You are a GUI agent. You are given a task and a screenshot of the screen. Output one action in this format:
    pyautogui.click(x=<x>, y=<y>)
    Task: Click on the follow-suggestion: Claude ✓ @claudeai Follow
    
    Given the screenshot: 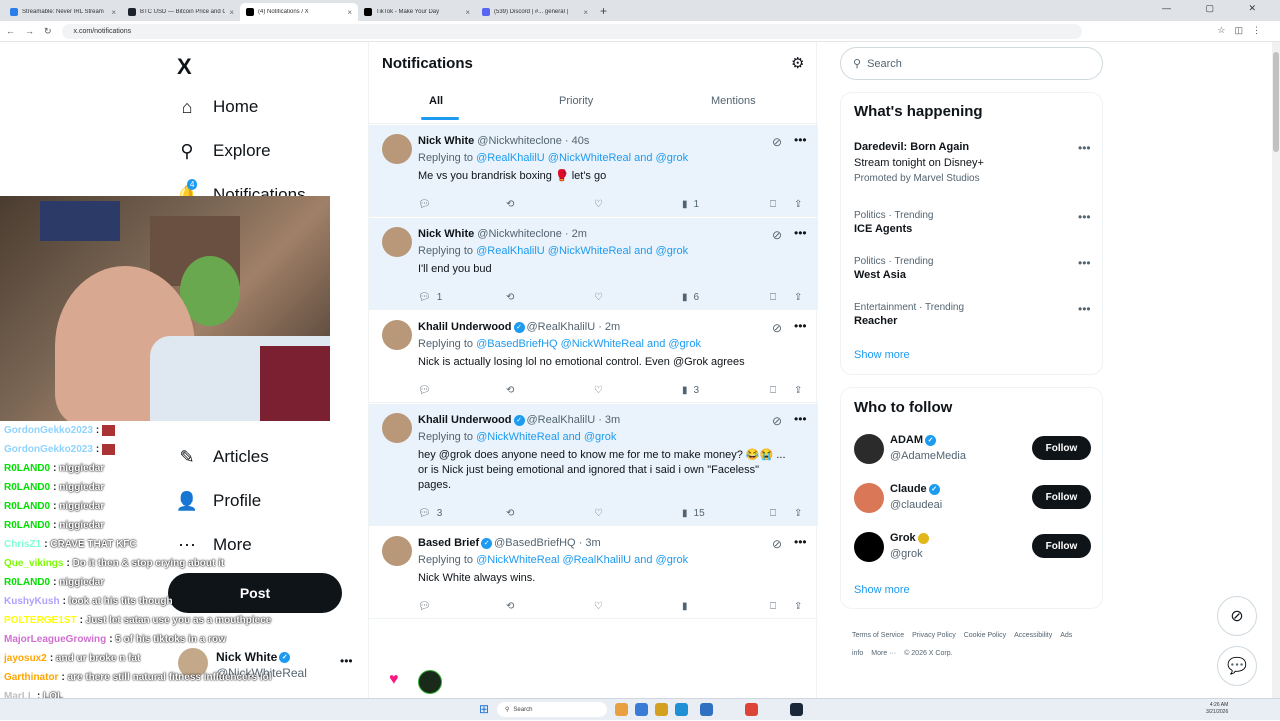 What is the action you would take?
    pyautogui.click(x=974, y=500)
    